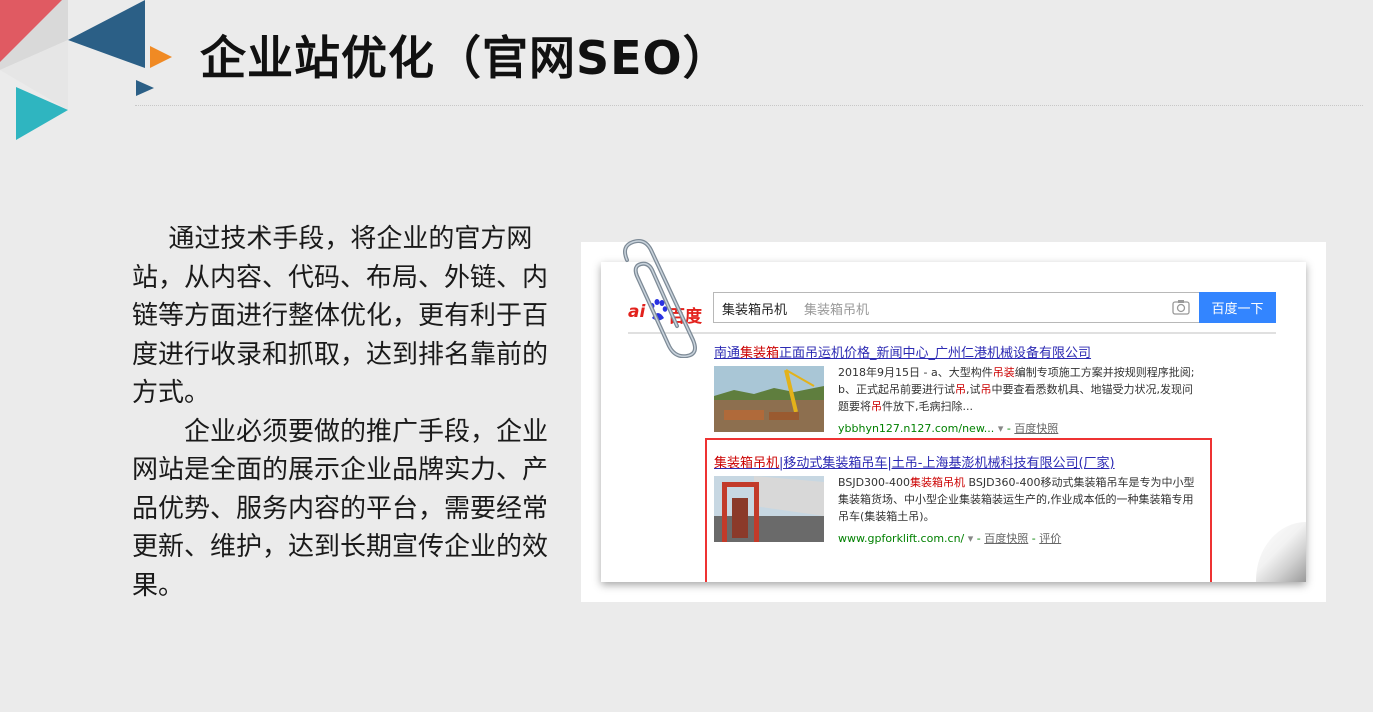 The image size is (1373, 712). I want to click on abstract-segment: 2018年9月15日 - a、大型构件, so click(915, 372).